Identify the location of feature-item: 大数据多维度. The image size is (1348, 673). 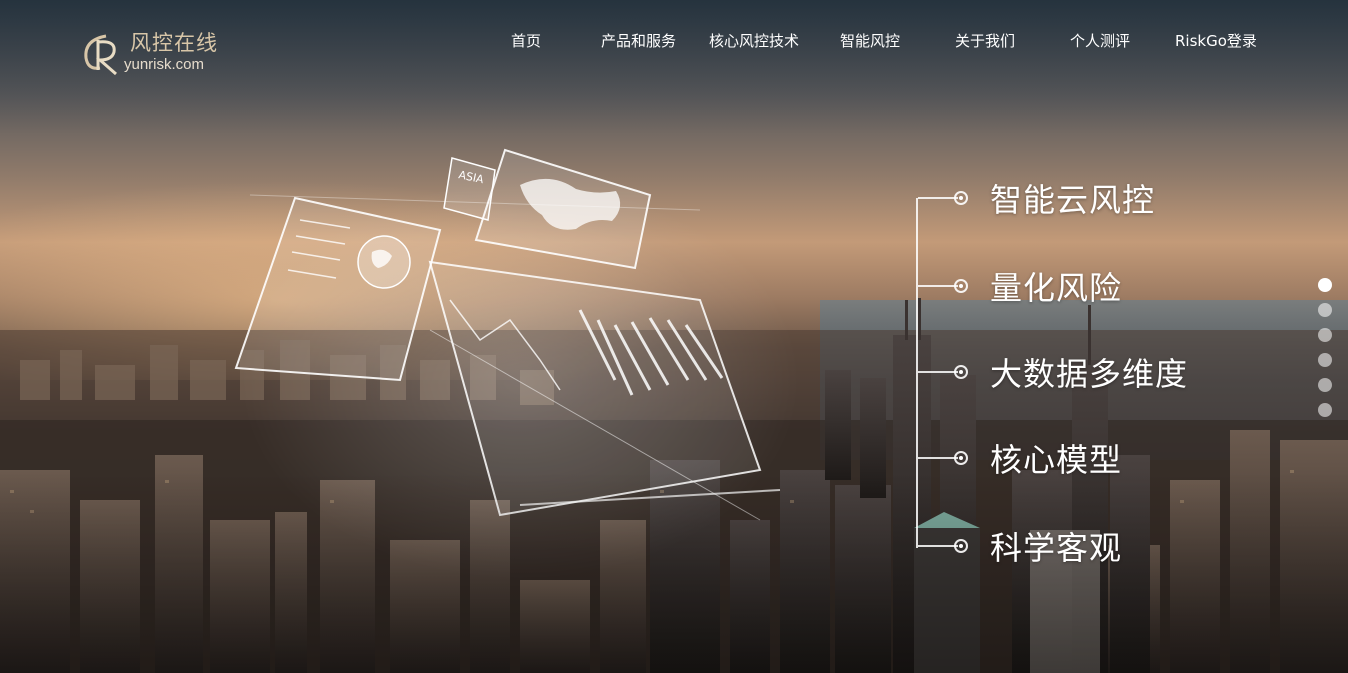
(1051, 372).